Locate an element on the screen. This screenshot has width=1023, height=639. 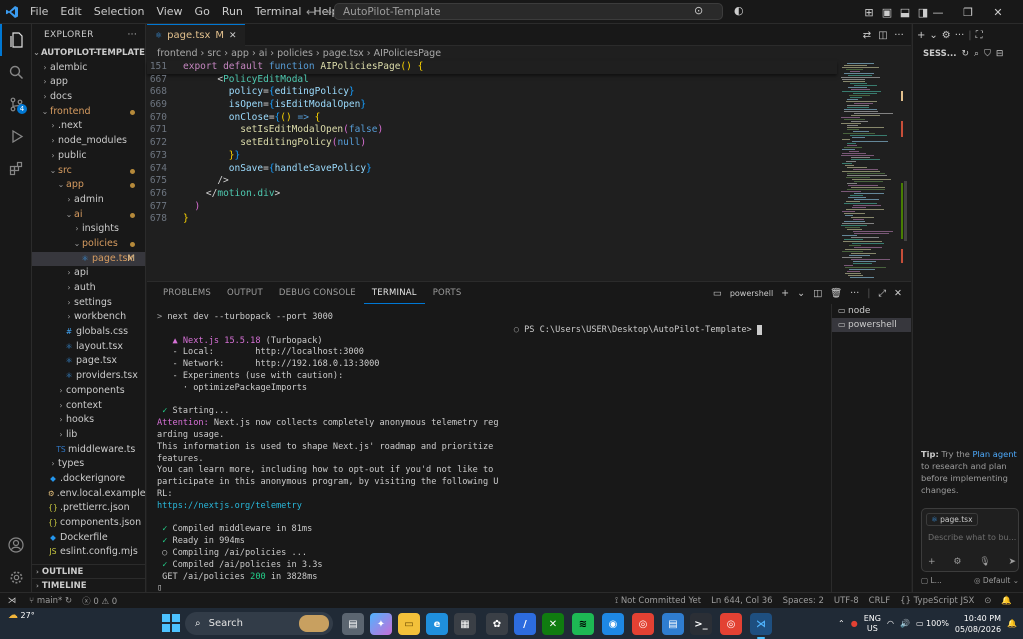
tree-folder: › auth is located at coordinates (88, 288).